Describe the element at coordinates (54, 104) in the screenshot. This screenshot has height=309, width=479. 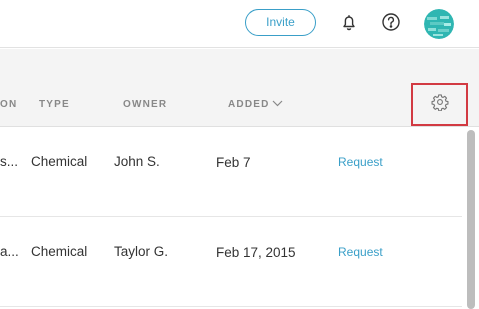
I see `column-header-type: TYPE` at that location.